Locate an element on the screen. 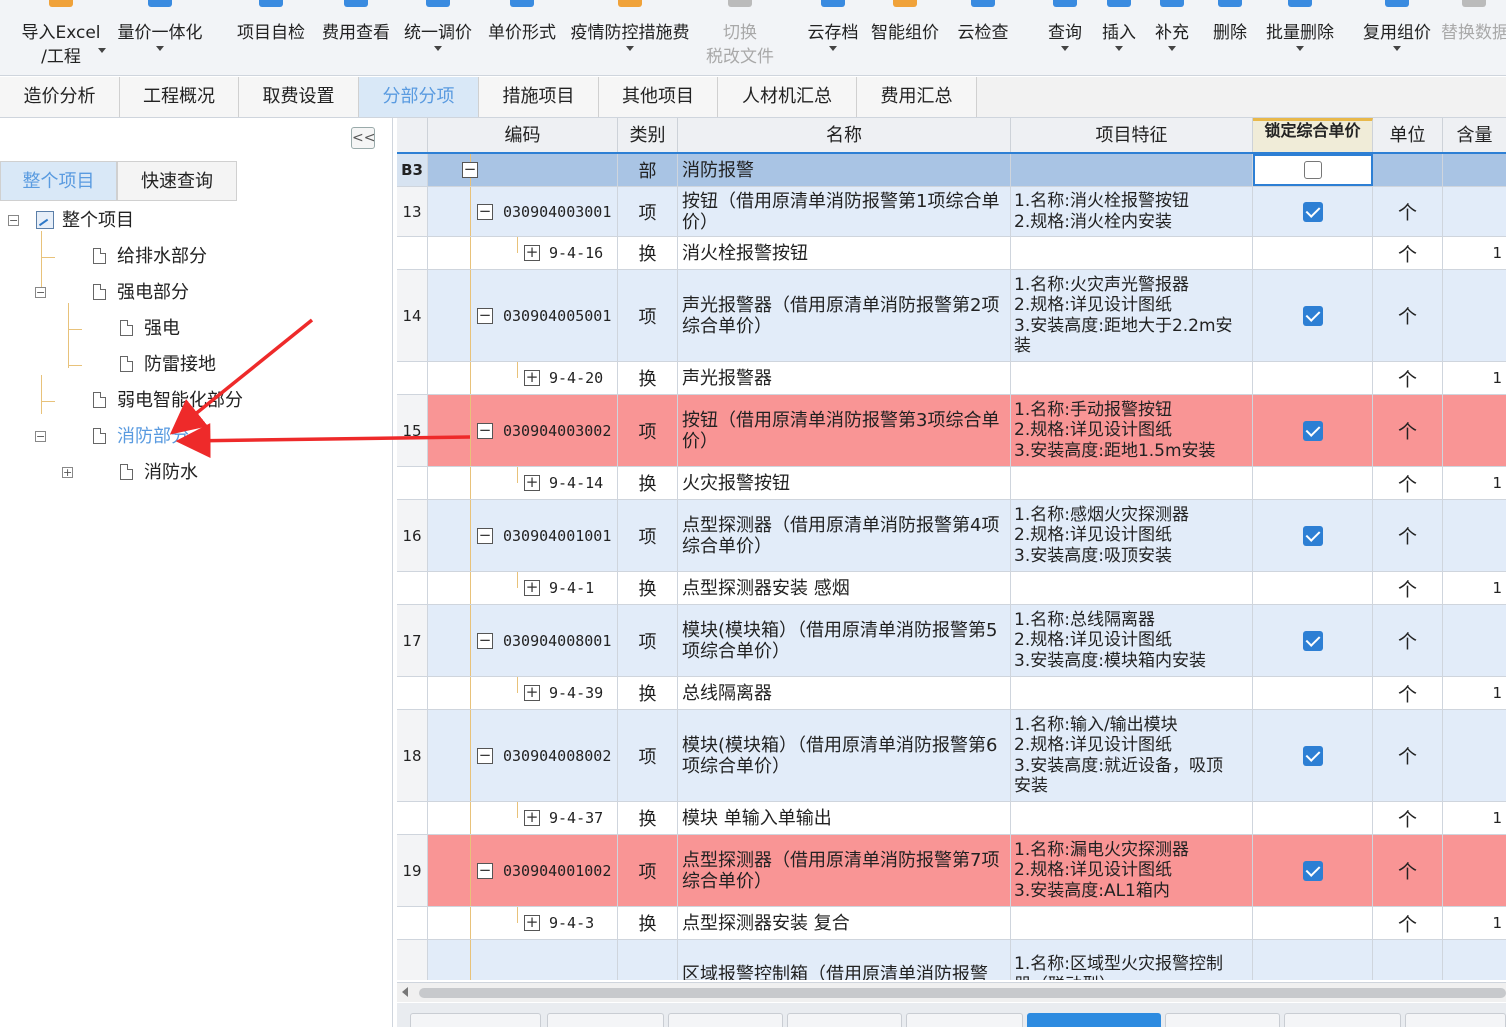 The height and width of the screenshot is (1027, 1506). cell-feature: 1.名称:火灾声光警报器 2.规格:详见设计图纸 3.安装高度:距地大于2.2m安装 is located at coordinates (1132, 315).